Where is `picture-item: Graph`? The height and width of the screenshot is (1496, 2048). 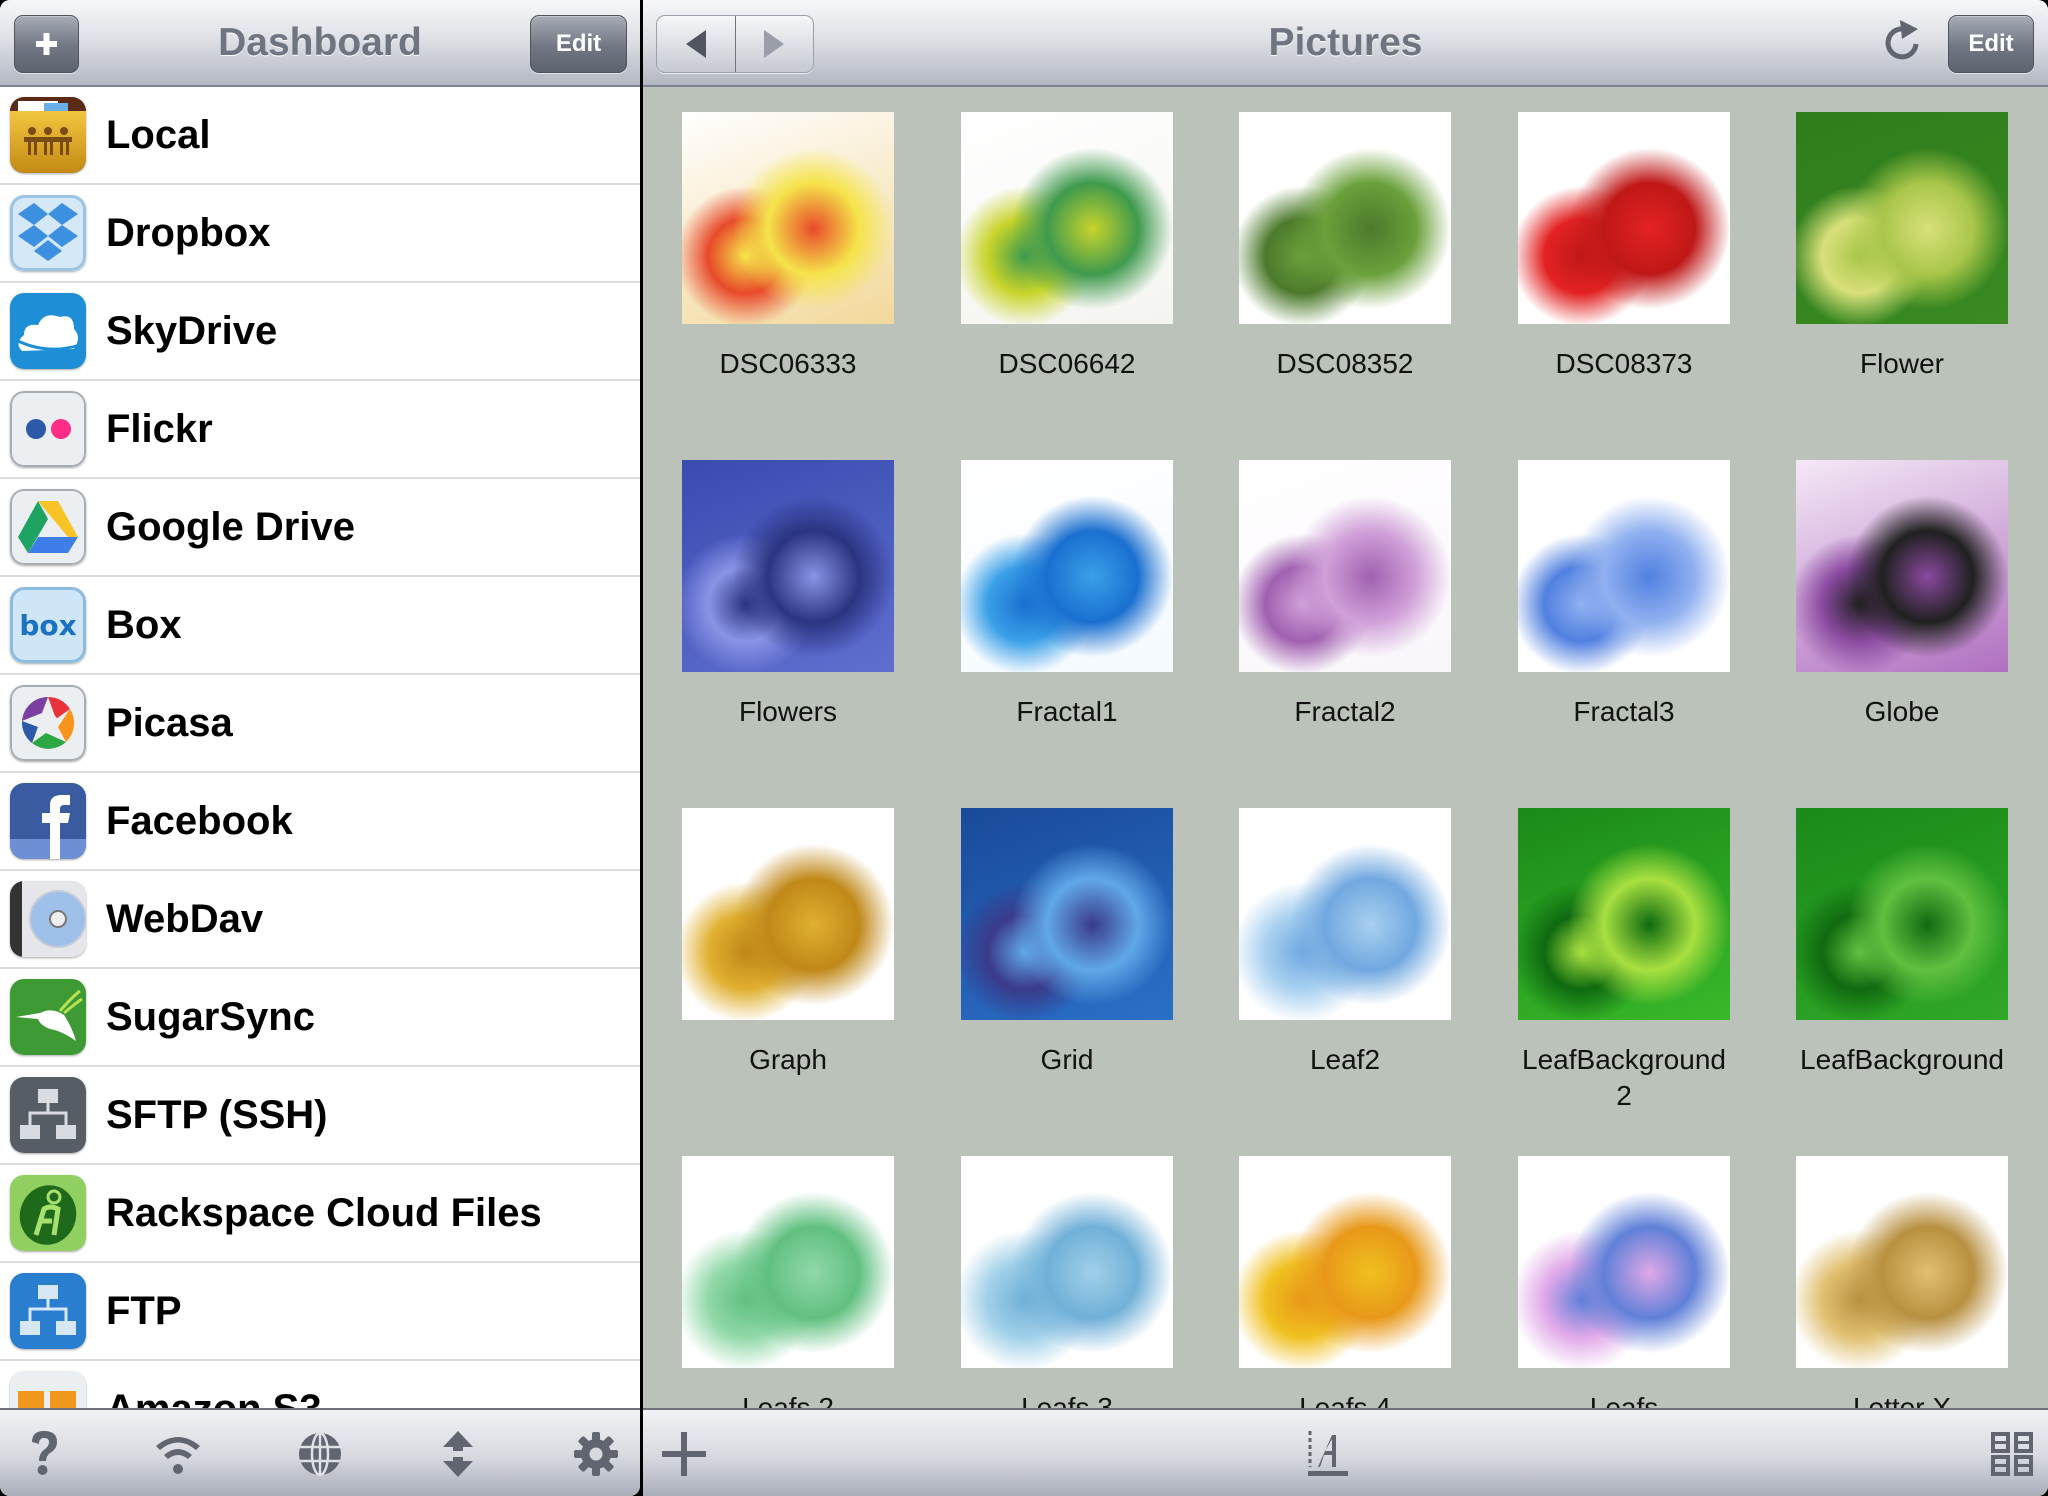 picture-item: Graph is located at coordinates (788, 943).